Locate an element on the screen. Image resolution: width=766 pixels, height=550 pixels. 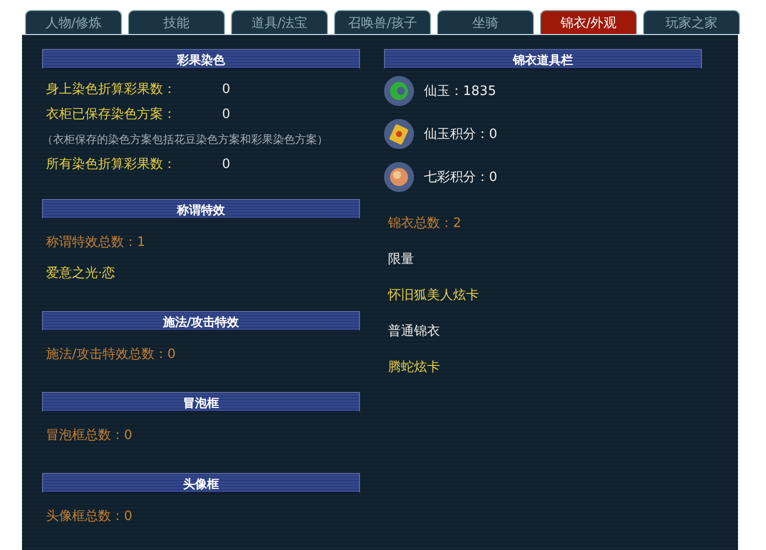
card-icon is located at coordinates (399, 133).